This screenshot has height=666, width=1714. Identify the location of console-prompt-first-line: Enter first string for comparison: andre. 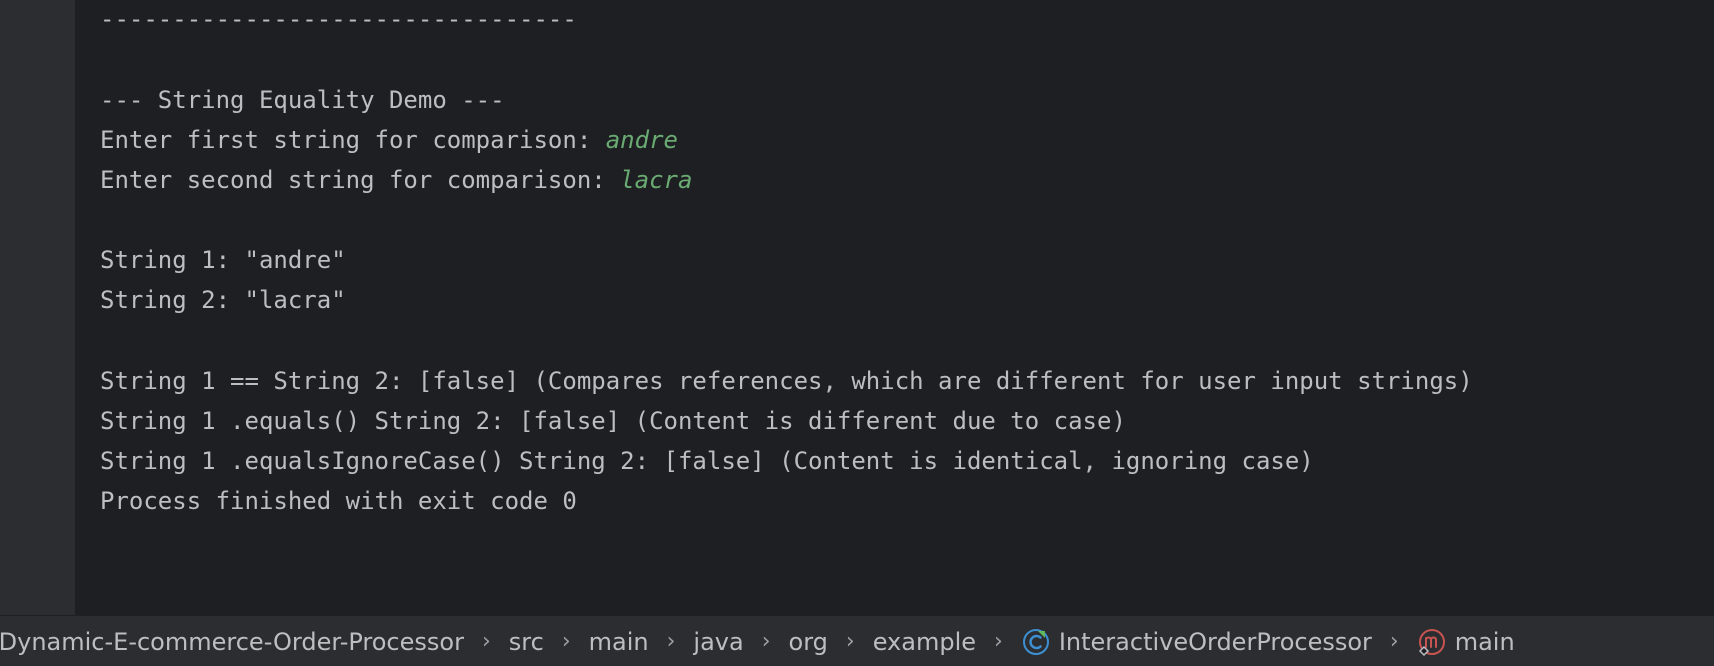
(389, 140).